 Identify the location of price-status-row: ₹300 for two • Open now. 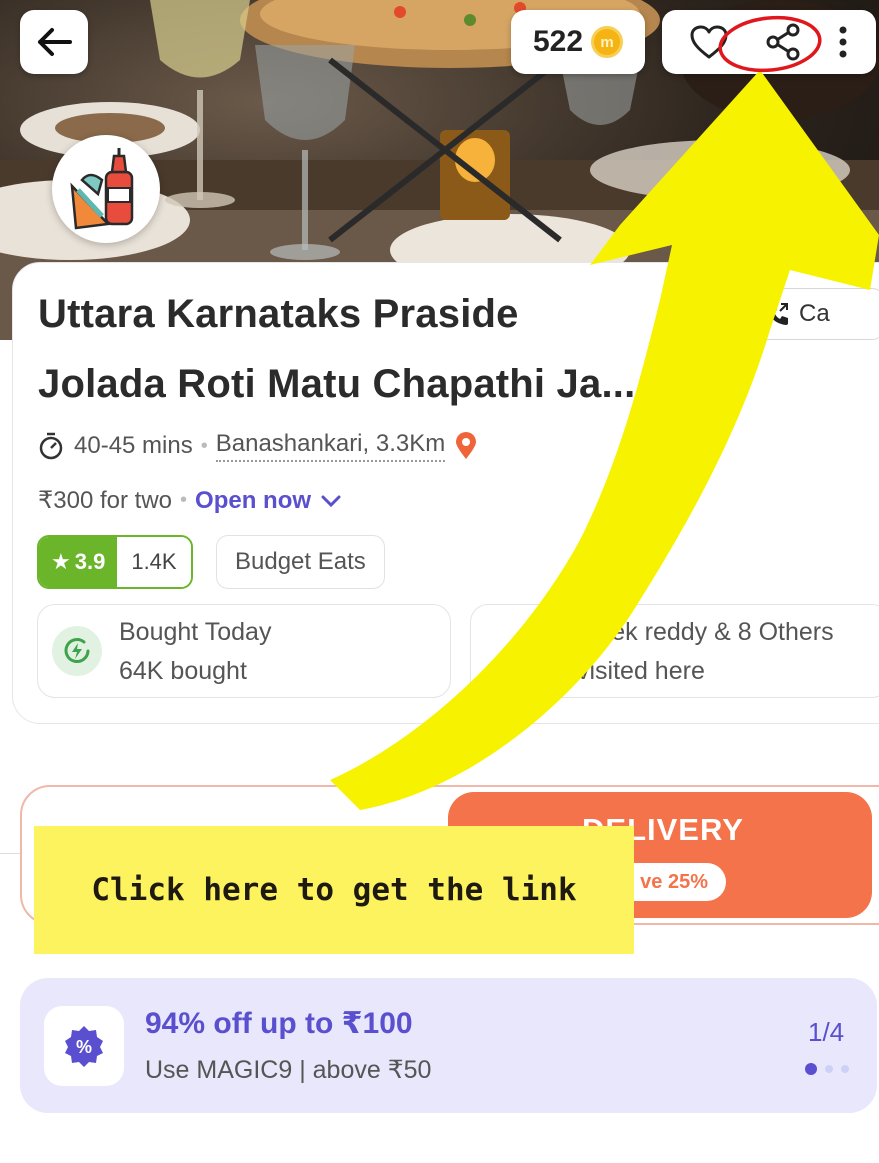
(189, 500).